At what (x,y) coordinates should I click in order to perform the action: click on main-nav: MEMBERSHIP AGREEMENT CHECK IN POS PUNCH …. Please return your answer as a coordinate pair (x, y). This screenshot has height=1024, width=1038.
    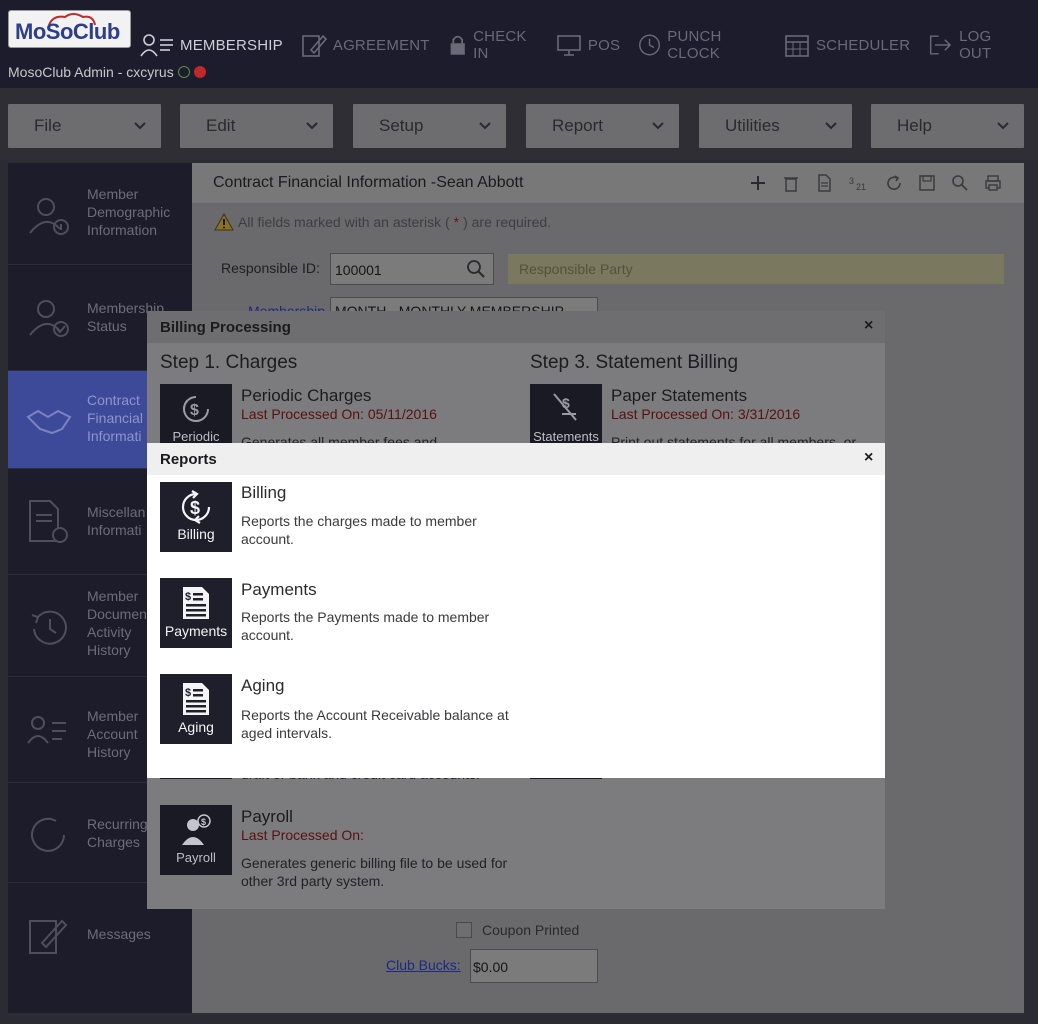
    Looking at the image, I should click on (589, 45).